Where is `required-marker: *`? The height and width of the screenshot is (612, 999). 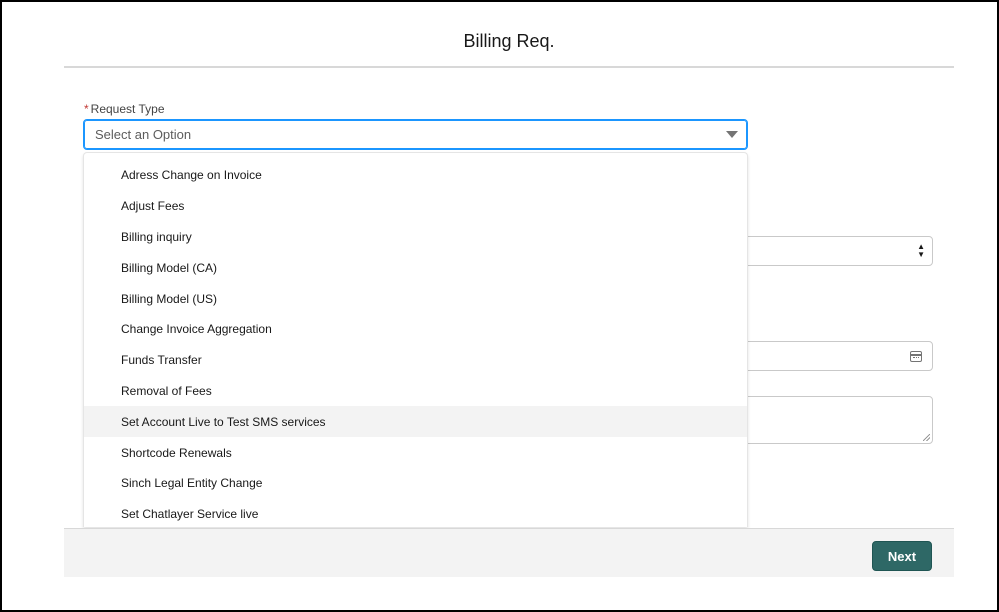
required-marker: * is located at coordinates (86, 109).